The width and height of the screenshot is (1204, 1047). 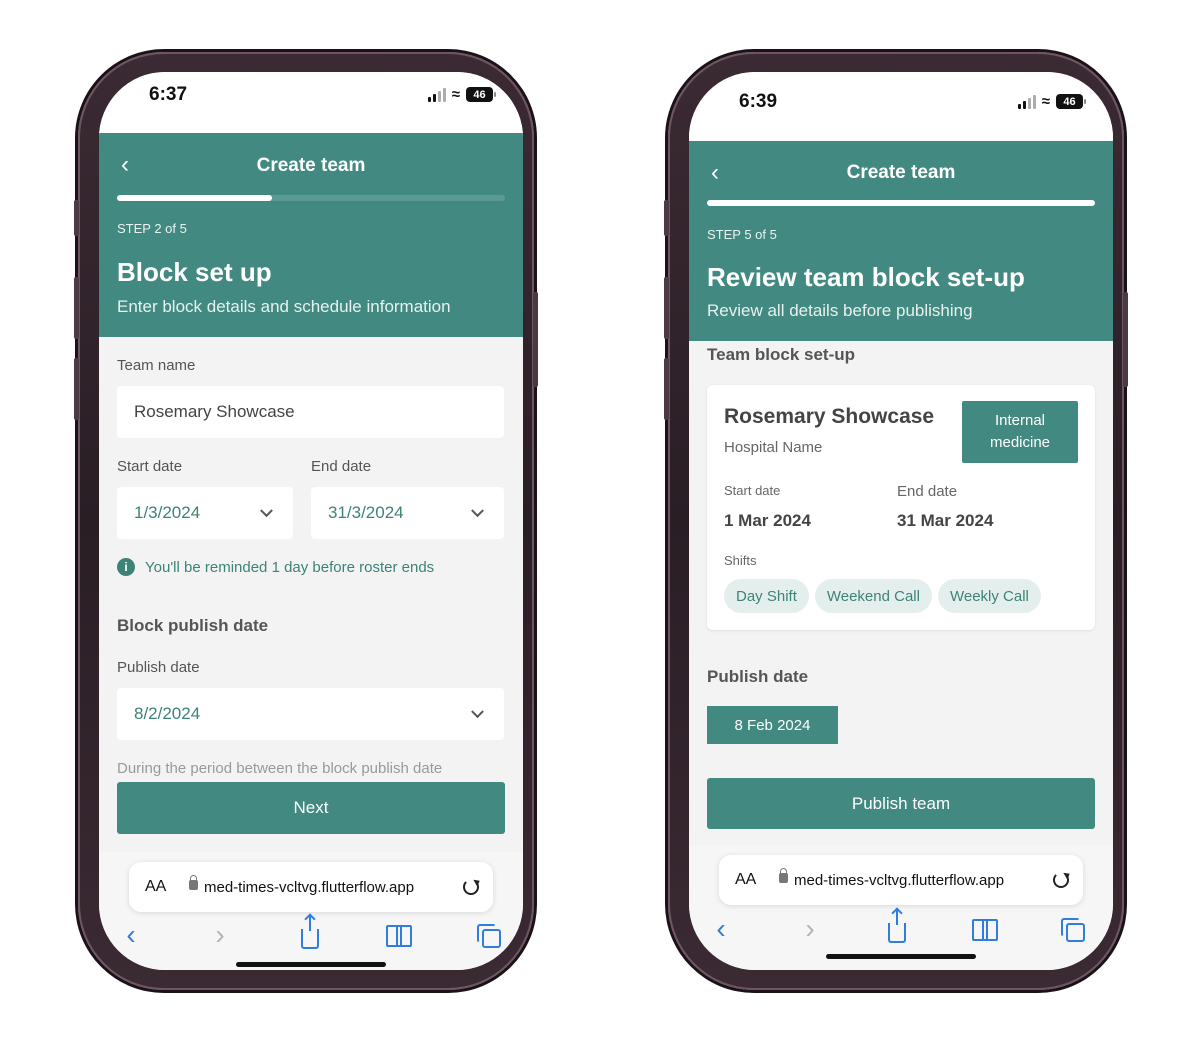 I want to click on shift-chip: Weekly Call, so click(x=989, y=596).